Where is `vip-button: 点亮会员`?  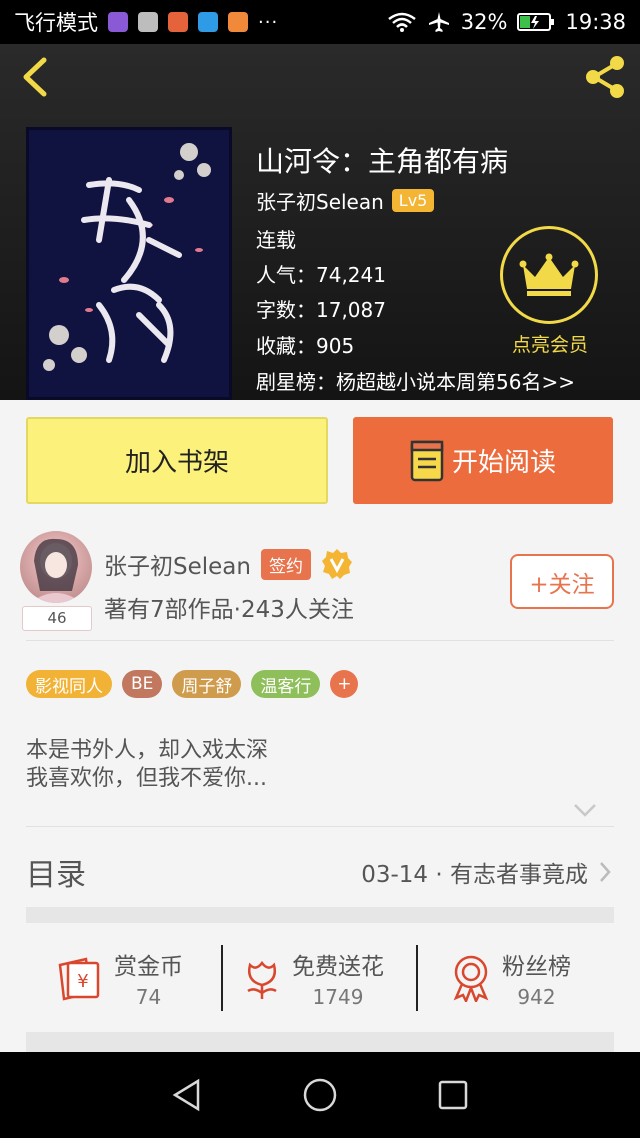
vip-button: 点亮会员 is located at coordinates (550, 292).